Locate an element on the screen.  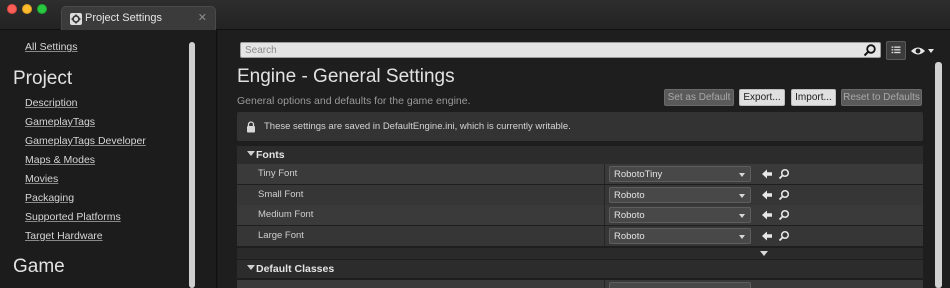
sidebar-scrollbar is located at coordinates (192, 165).